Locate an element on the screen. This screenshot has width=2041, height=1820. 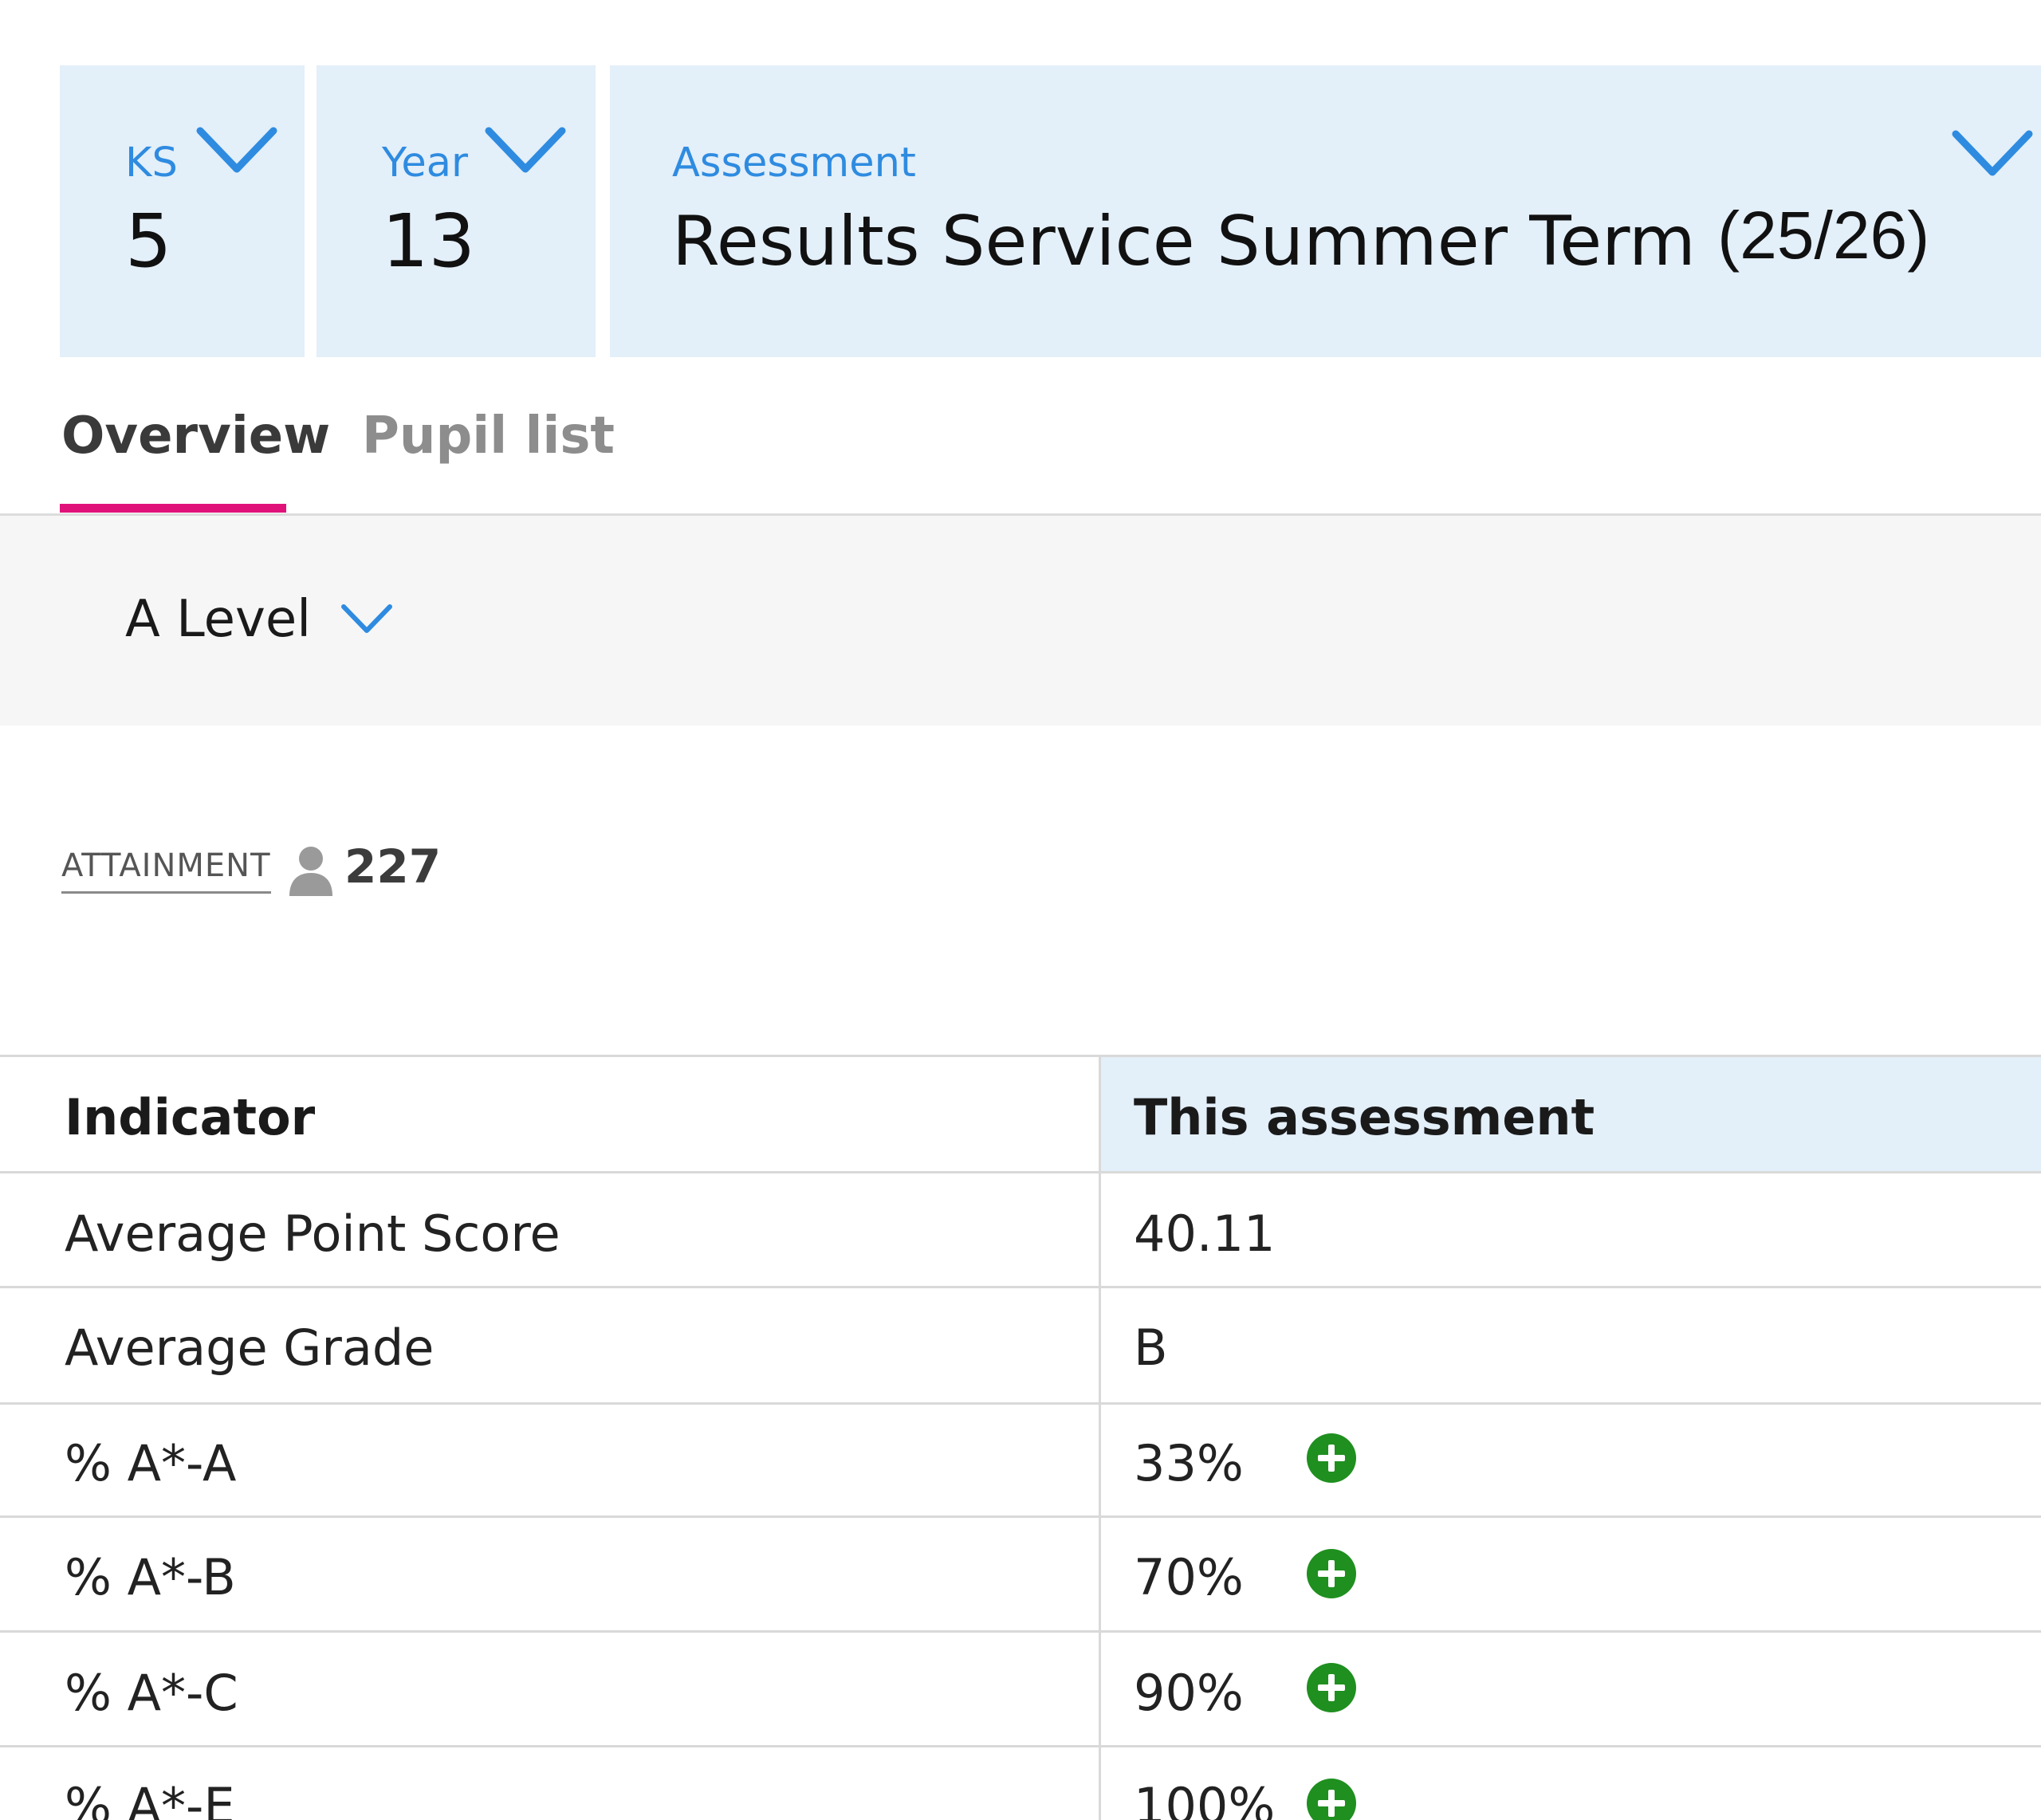
header-this-assessment: This assessment is located at coordinates (1364, 1117).